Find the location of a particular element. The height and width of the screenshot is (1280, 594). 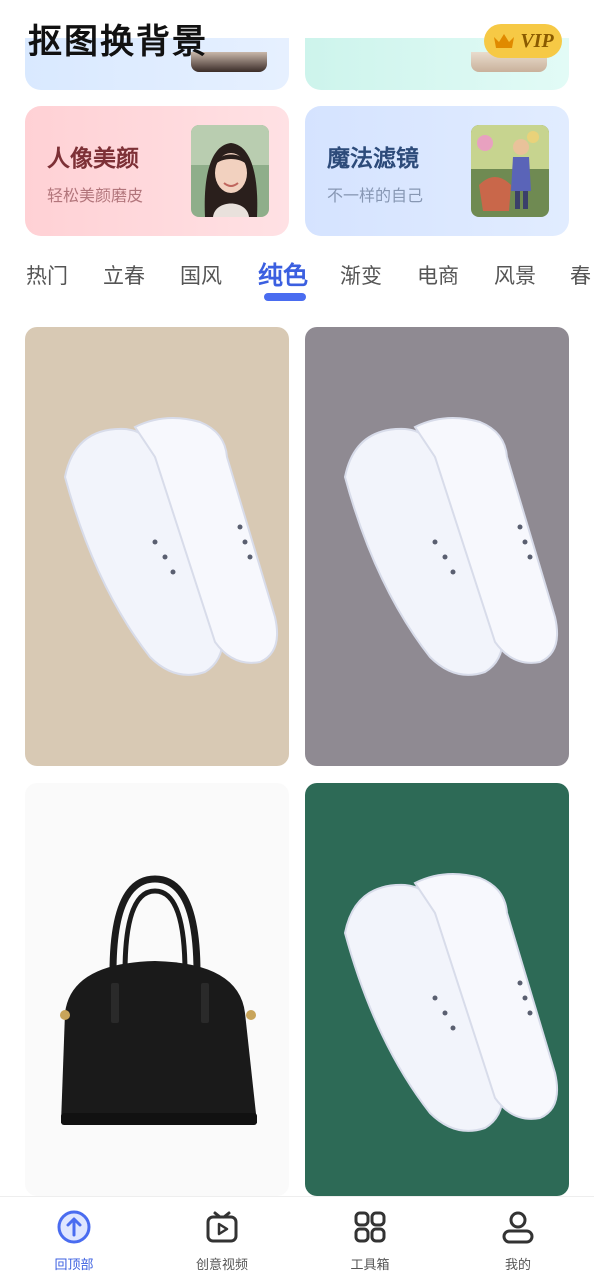

magic-filter-card: 魔法滤镜 不一样的自己 is located at coordinates (437, 171).